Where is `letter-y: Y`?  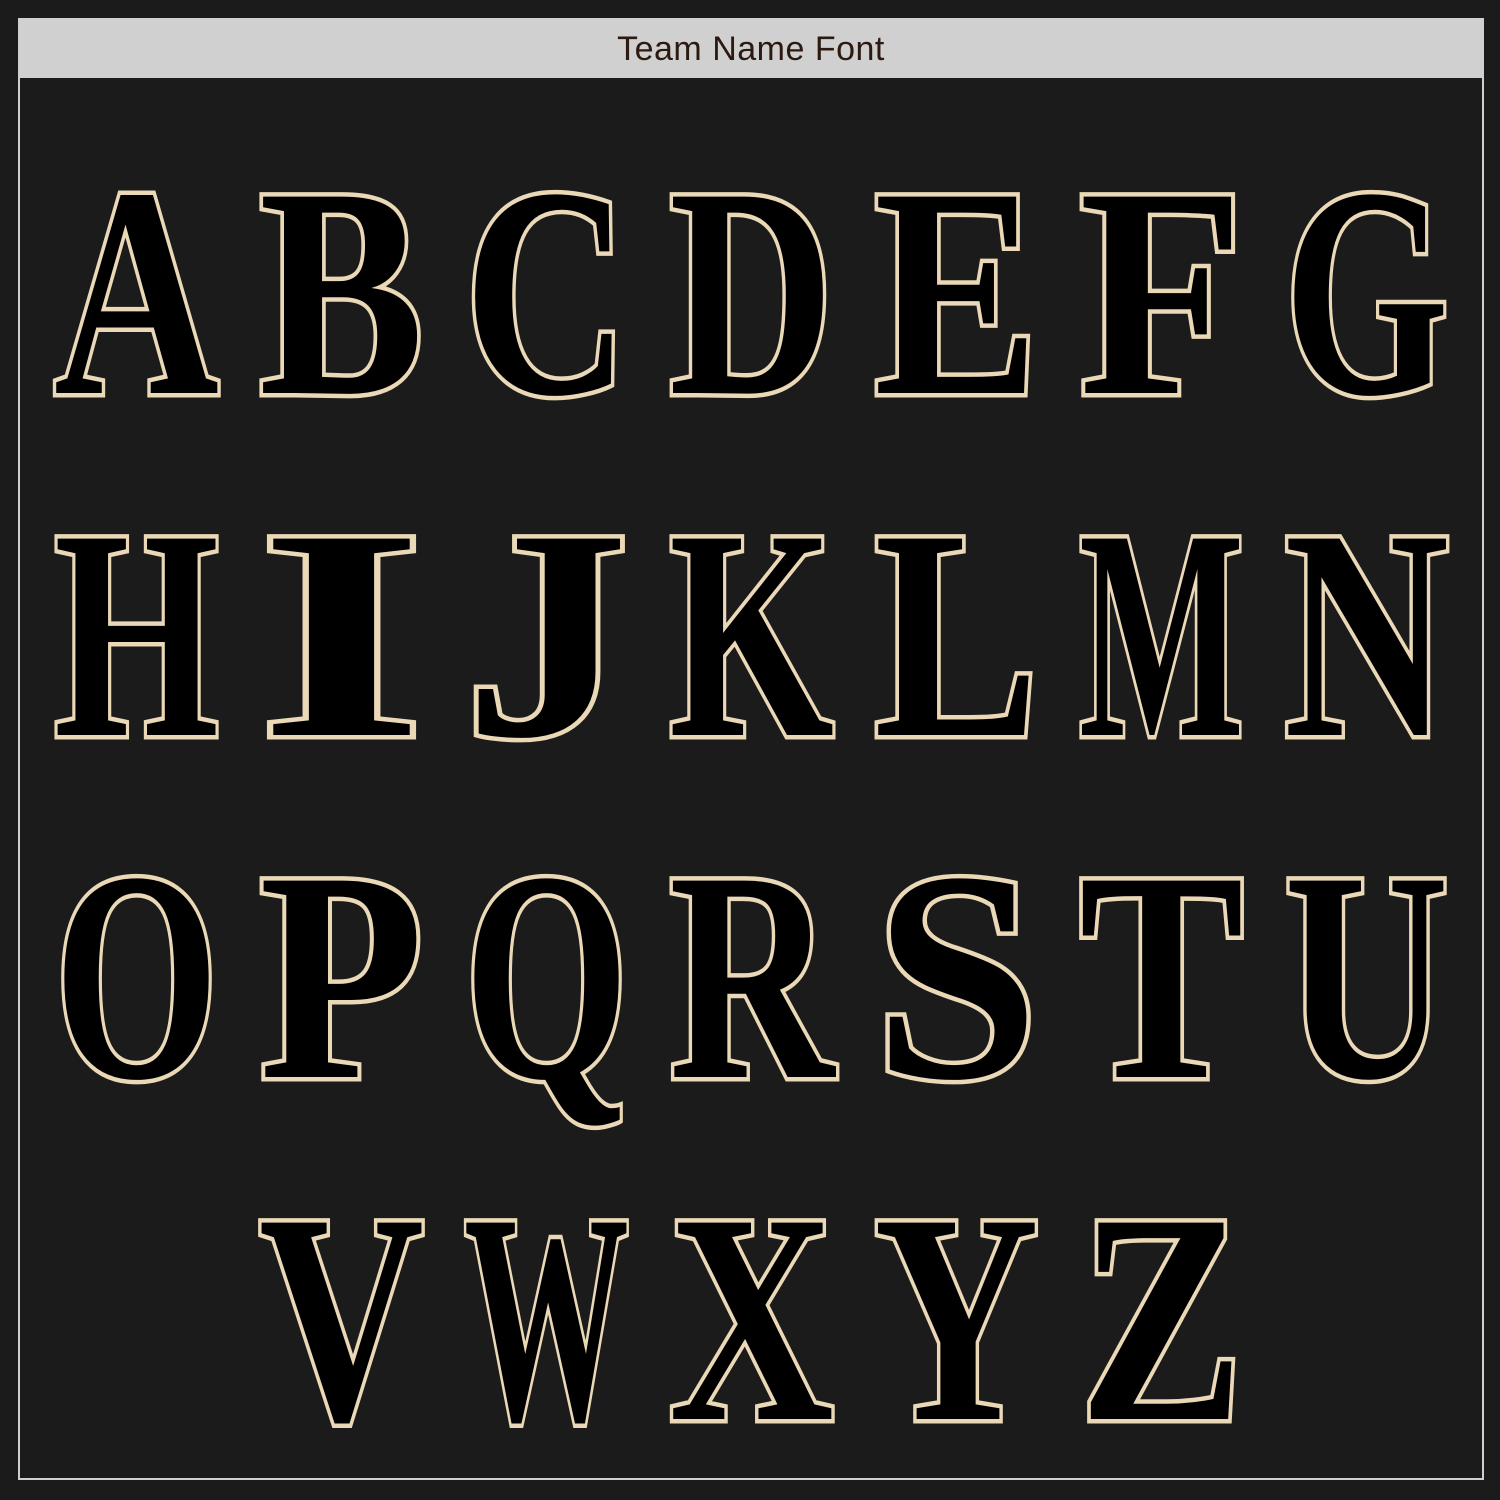 letter-y: Y is located at coordinates (956, 1318).